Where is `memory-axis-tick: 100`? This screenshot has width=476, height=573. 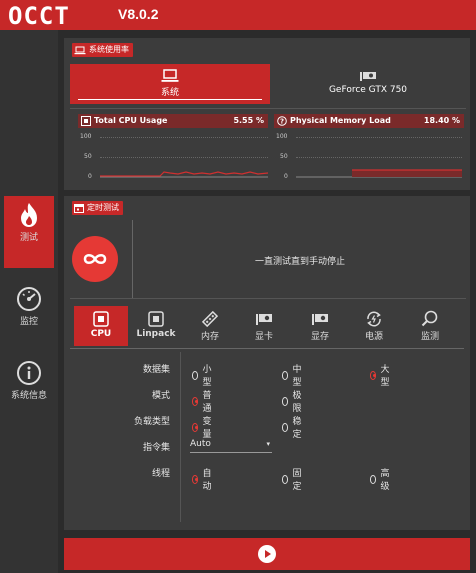
memory-axis-tick: 100 is located at coordinates (282, 136).